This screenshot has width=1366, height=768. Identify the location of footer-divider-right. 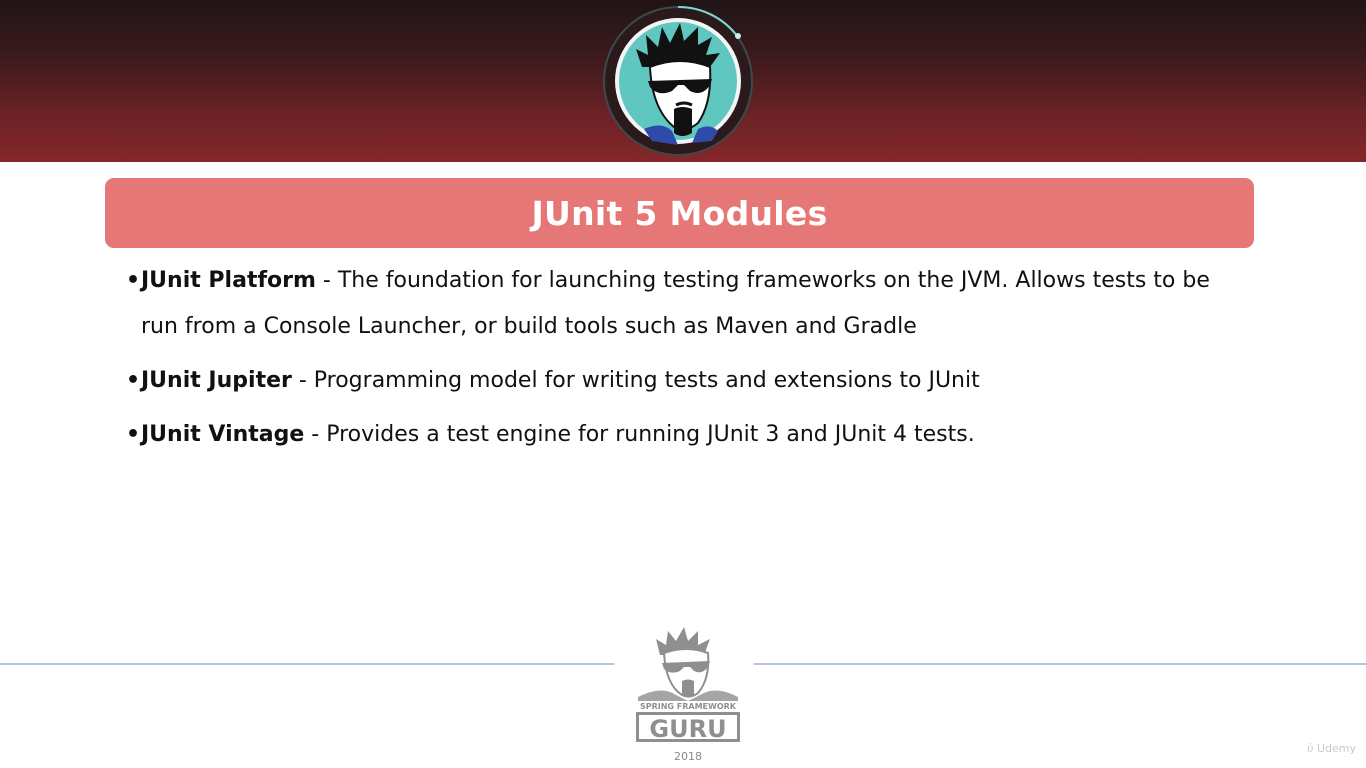
(1060, 664).